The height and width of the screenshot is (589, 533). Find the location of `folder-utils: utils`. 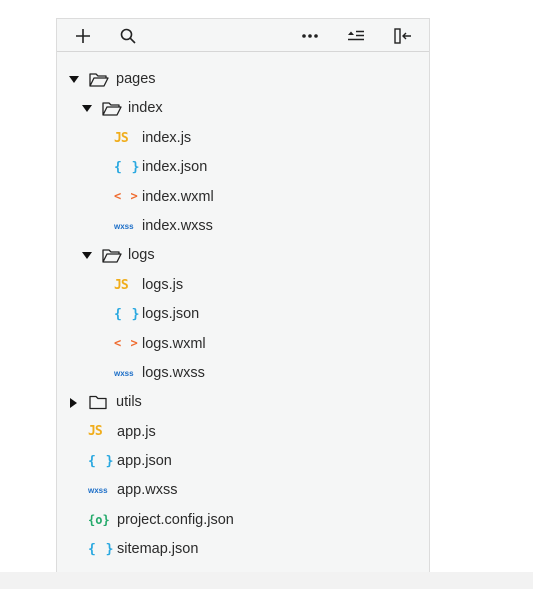

folder-utils: utils is located at coordinates (243, 402).